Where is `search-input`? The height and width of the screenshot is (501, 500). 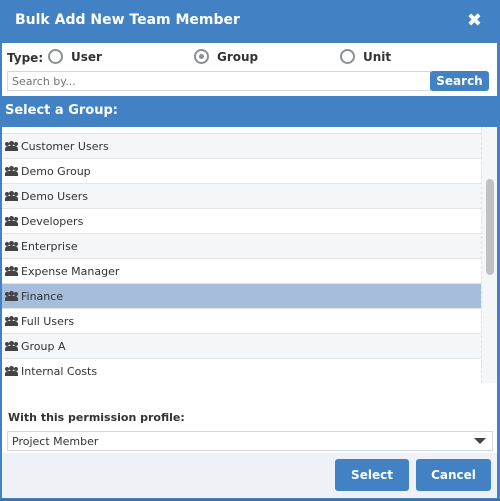
search-input is located at coordinates (219, 81).